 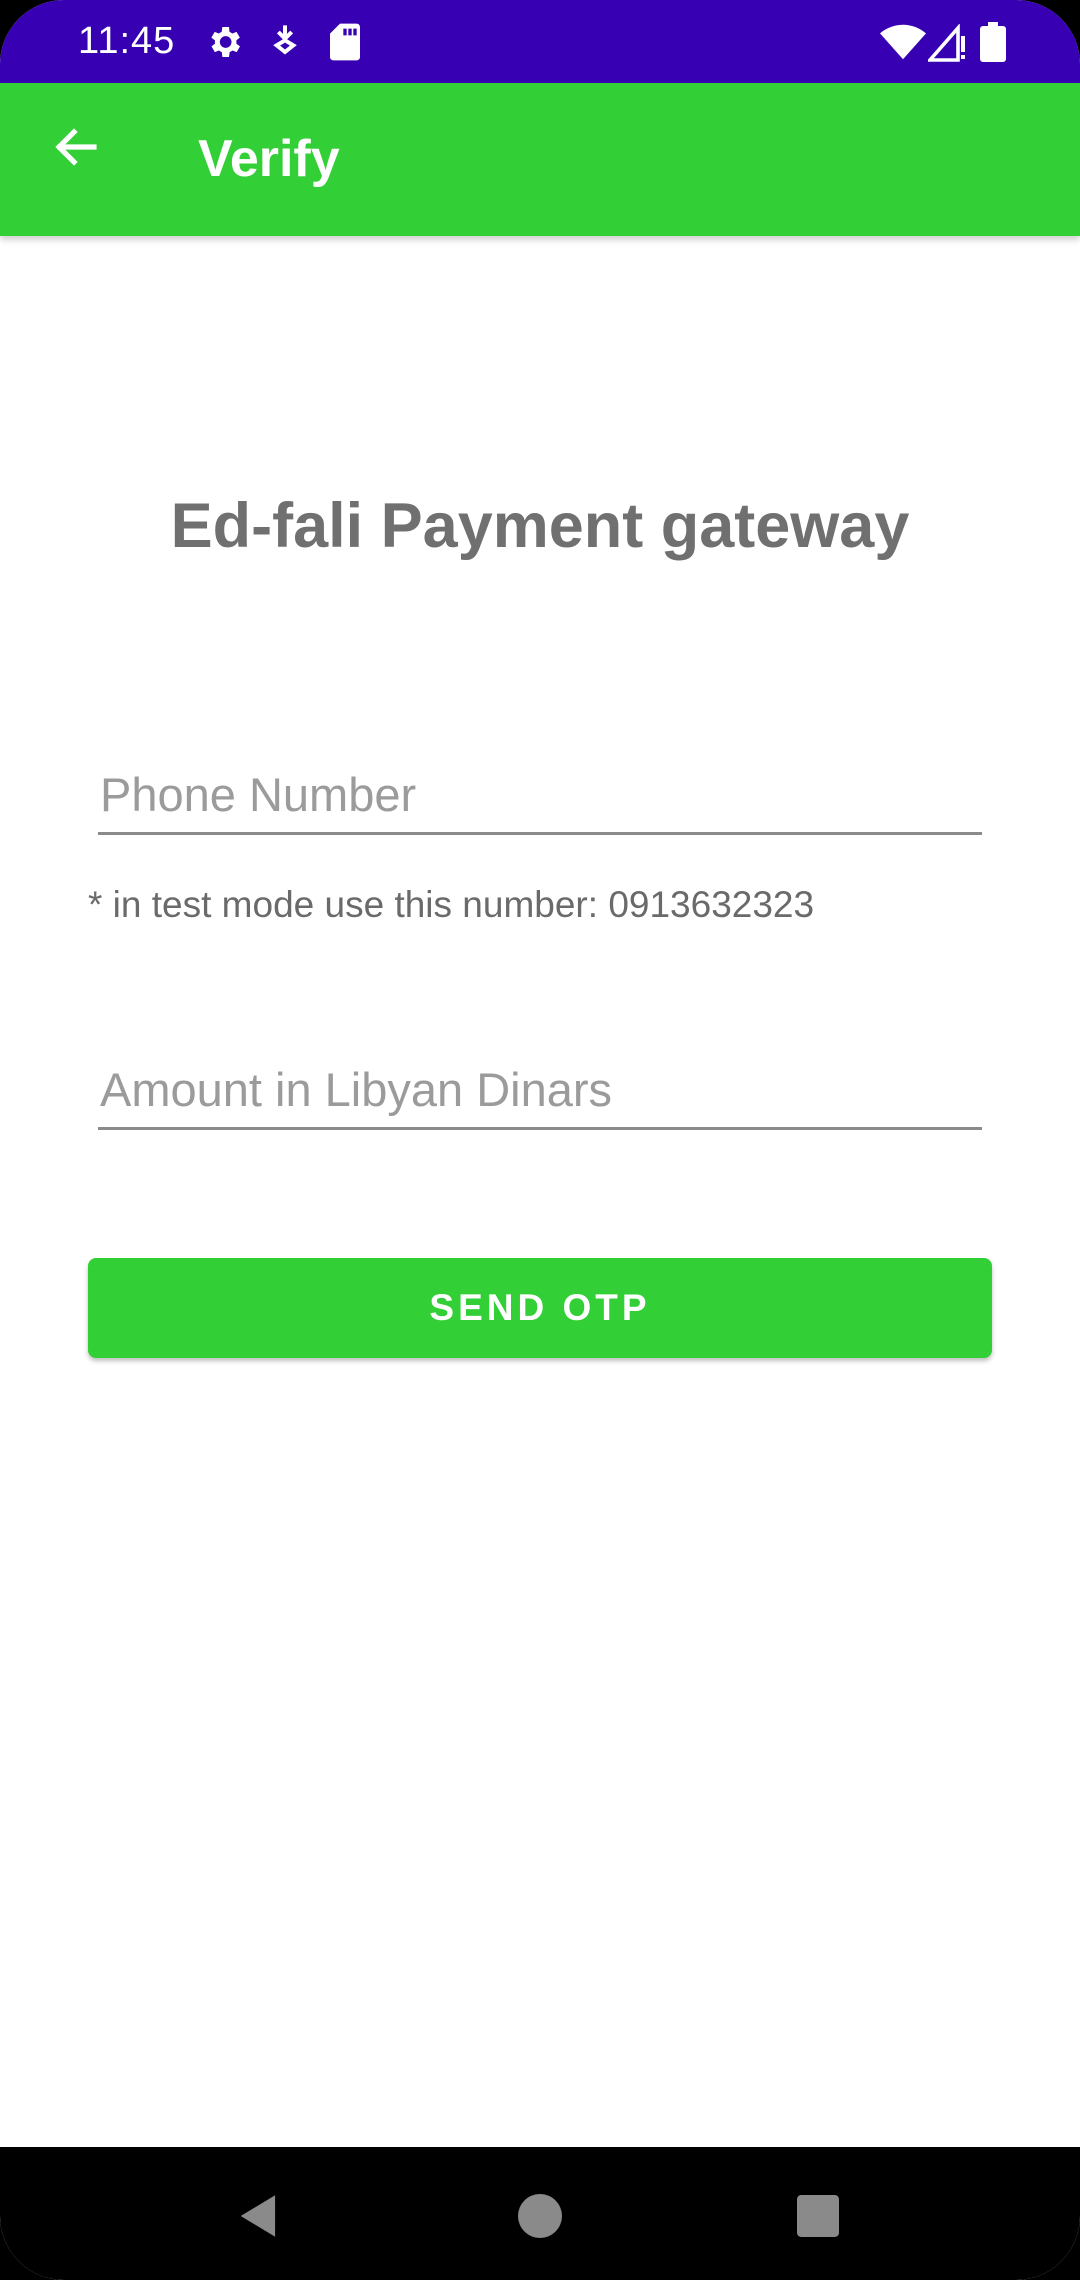 I want to click on status-time: 11:45, so click(x=127, y=41).